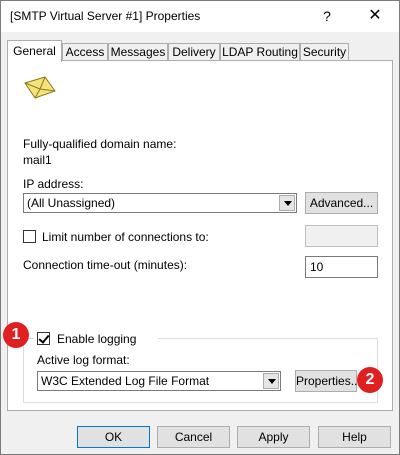  I want to click on ip-address-label: IP address:, so click(53, 184).